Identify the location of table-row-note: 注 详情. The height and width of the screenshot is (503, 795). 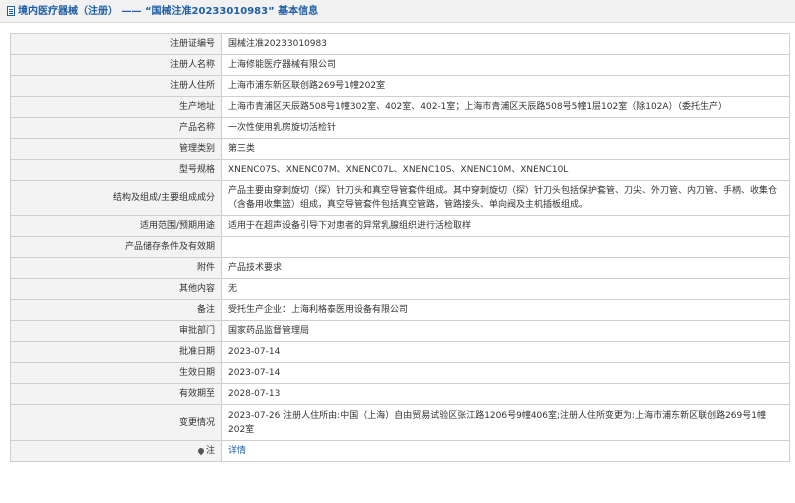
(400, 451).